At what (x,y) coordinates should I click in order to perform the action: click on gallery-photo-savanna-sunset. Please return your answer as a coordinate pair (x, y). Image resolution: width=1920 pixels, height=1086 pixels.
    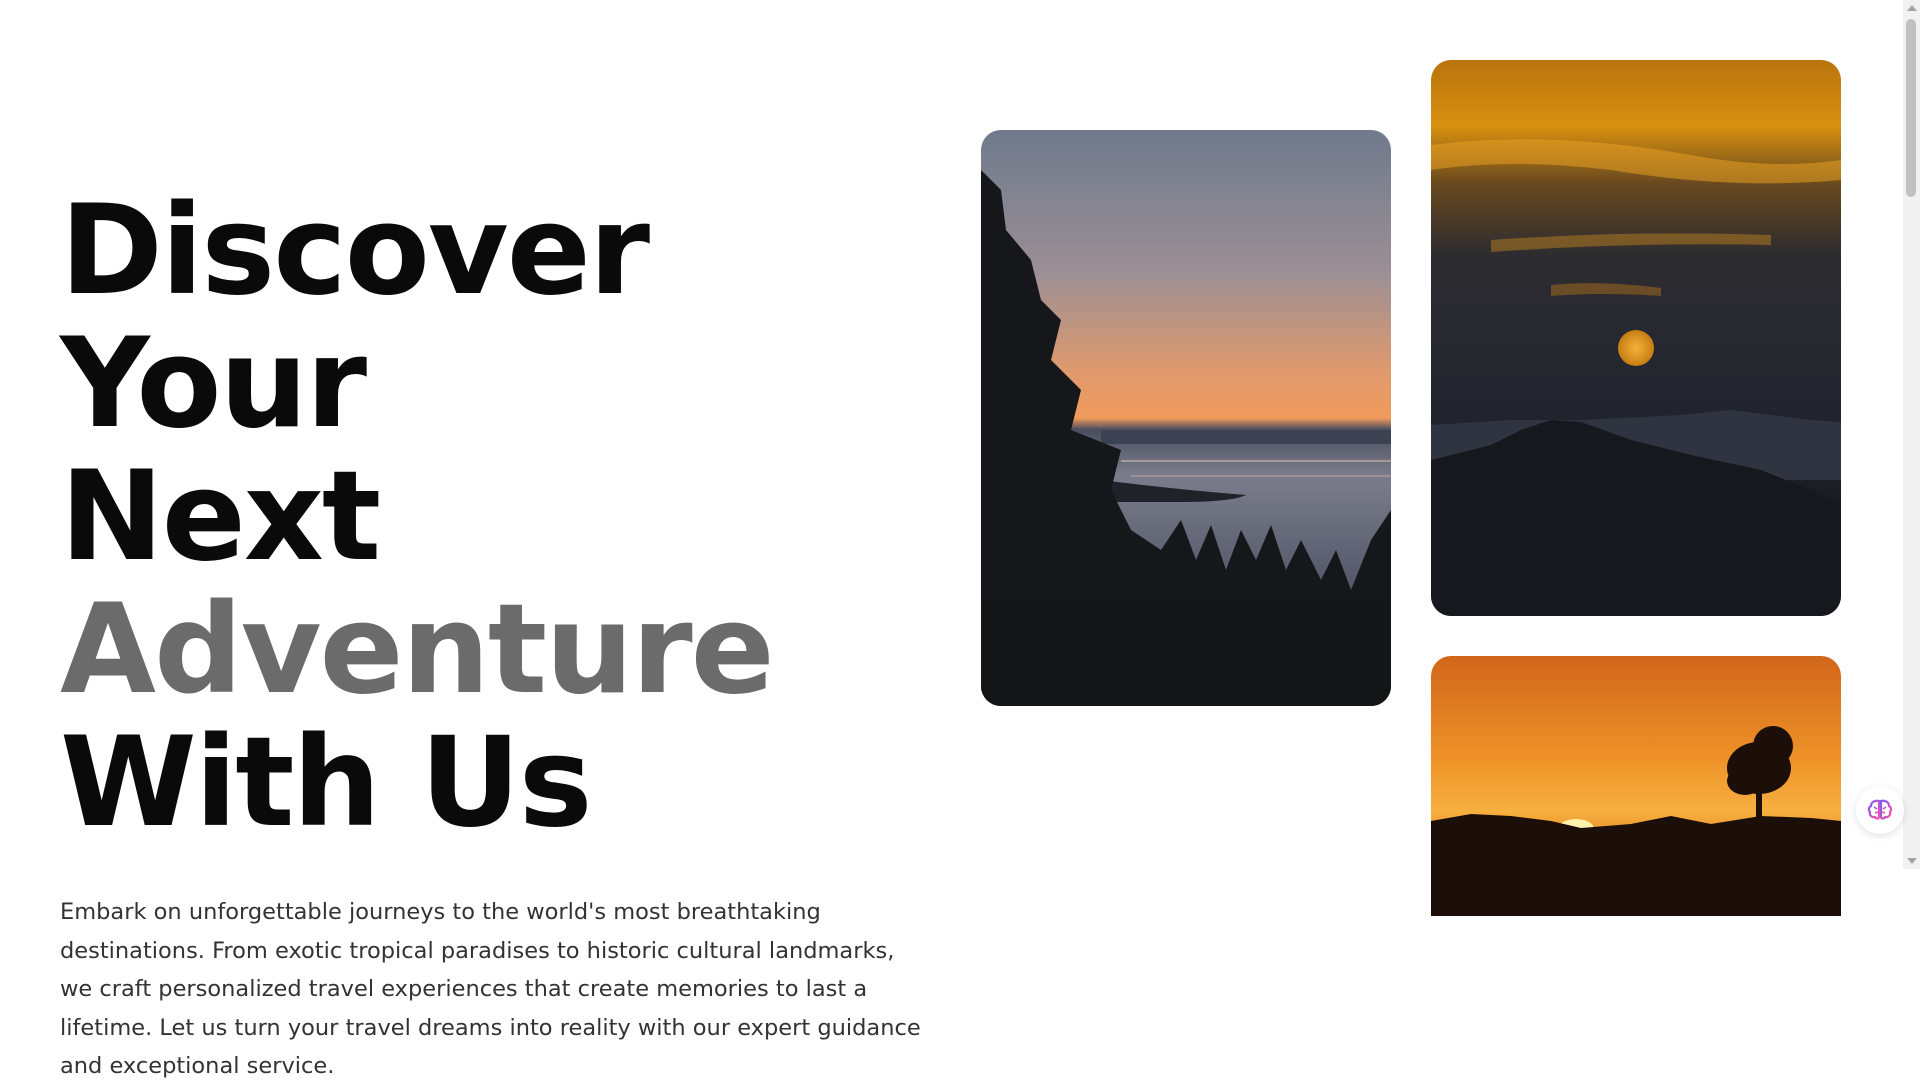
    Looking at the image, I should click on (1636, 786).